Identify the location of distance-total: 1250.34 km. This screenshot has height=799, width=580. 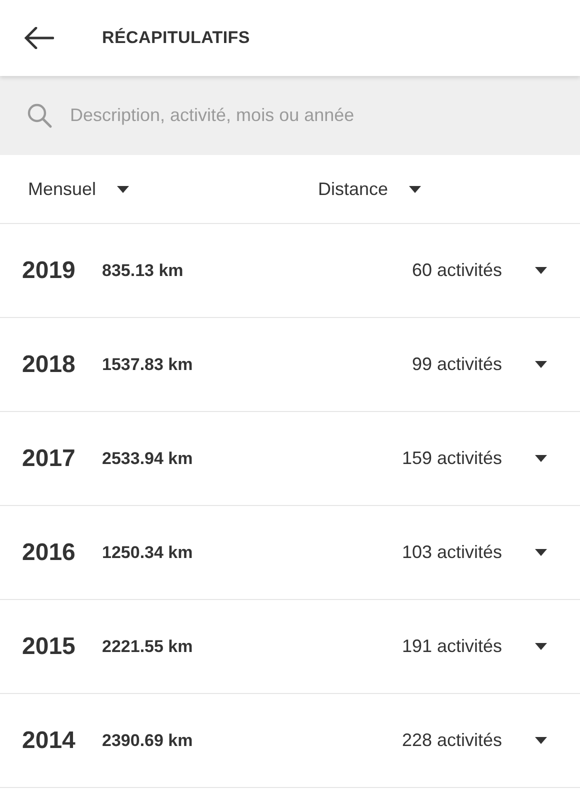
(148, 552).